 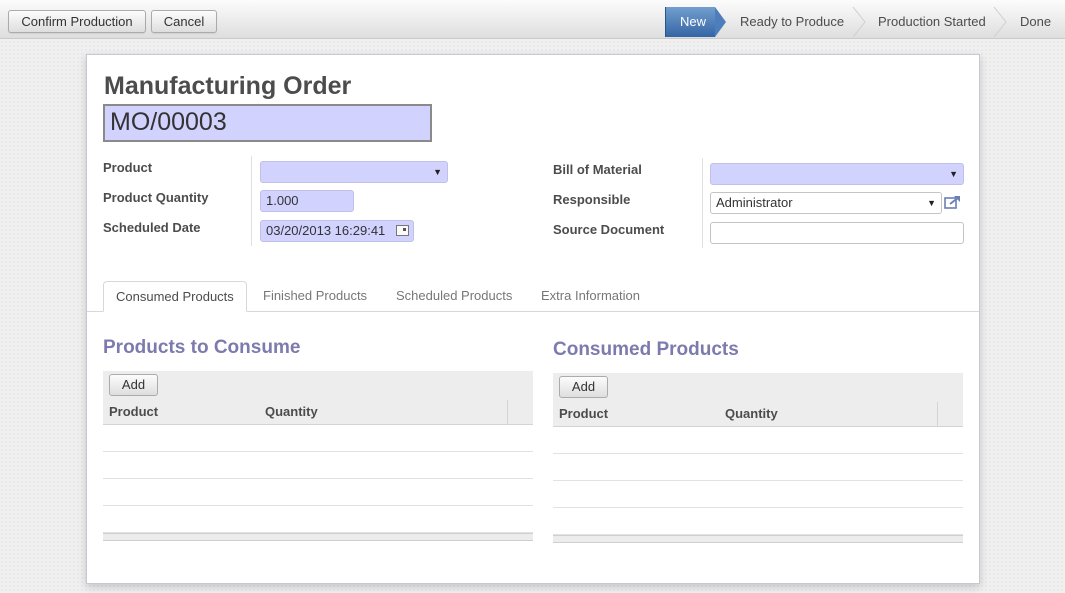 I want to click on stage-new-label: New, so click(x=693, y=21).